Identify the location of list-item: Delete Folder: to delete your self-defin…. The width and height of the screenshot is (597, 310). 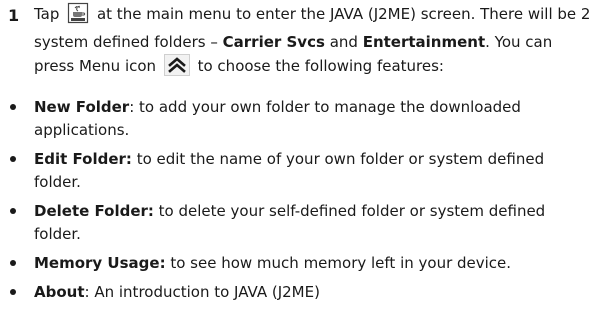
(297, 223).